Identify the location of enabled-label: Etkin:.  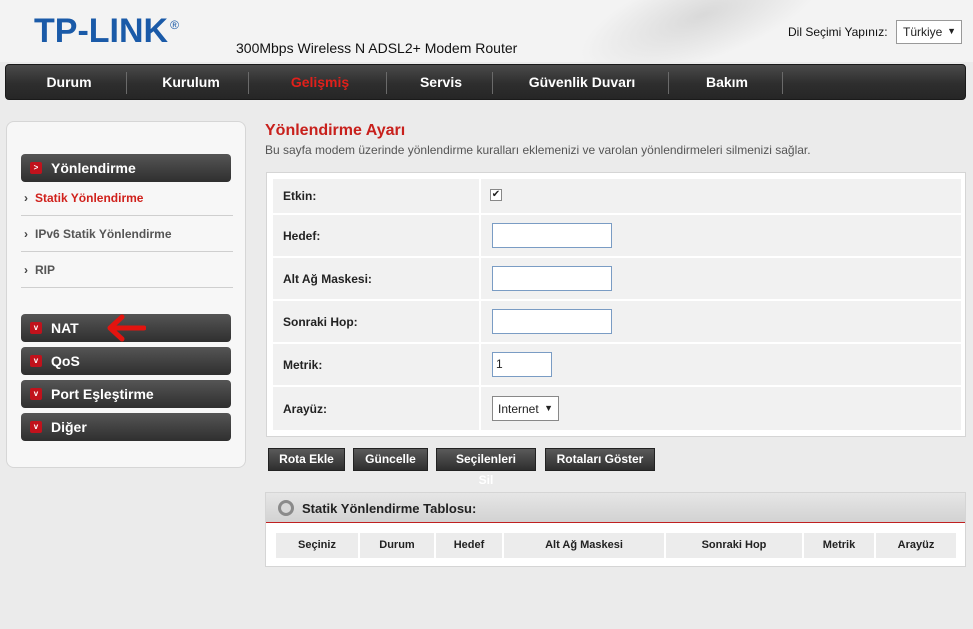
(376, 196).